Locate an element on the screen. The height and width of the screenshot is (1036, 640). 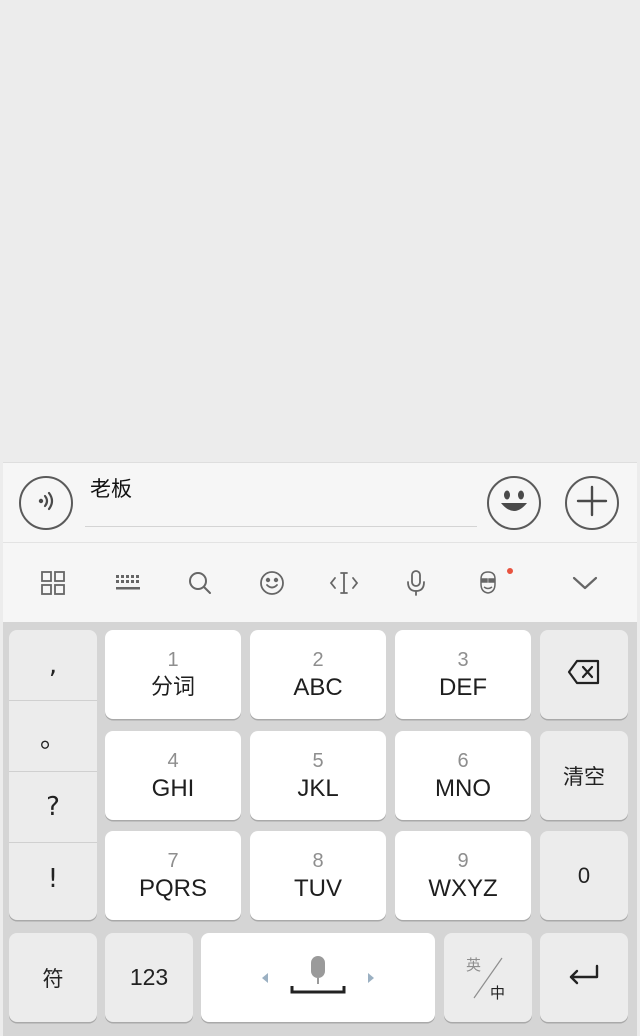
voice-wave-icon is located at coordinates (46, 503).